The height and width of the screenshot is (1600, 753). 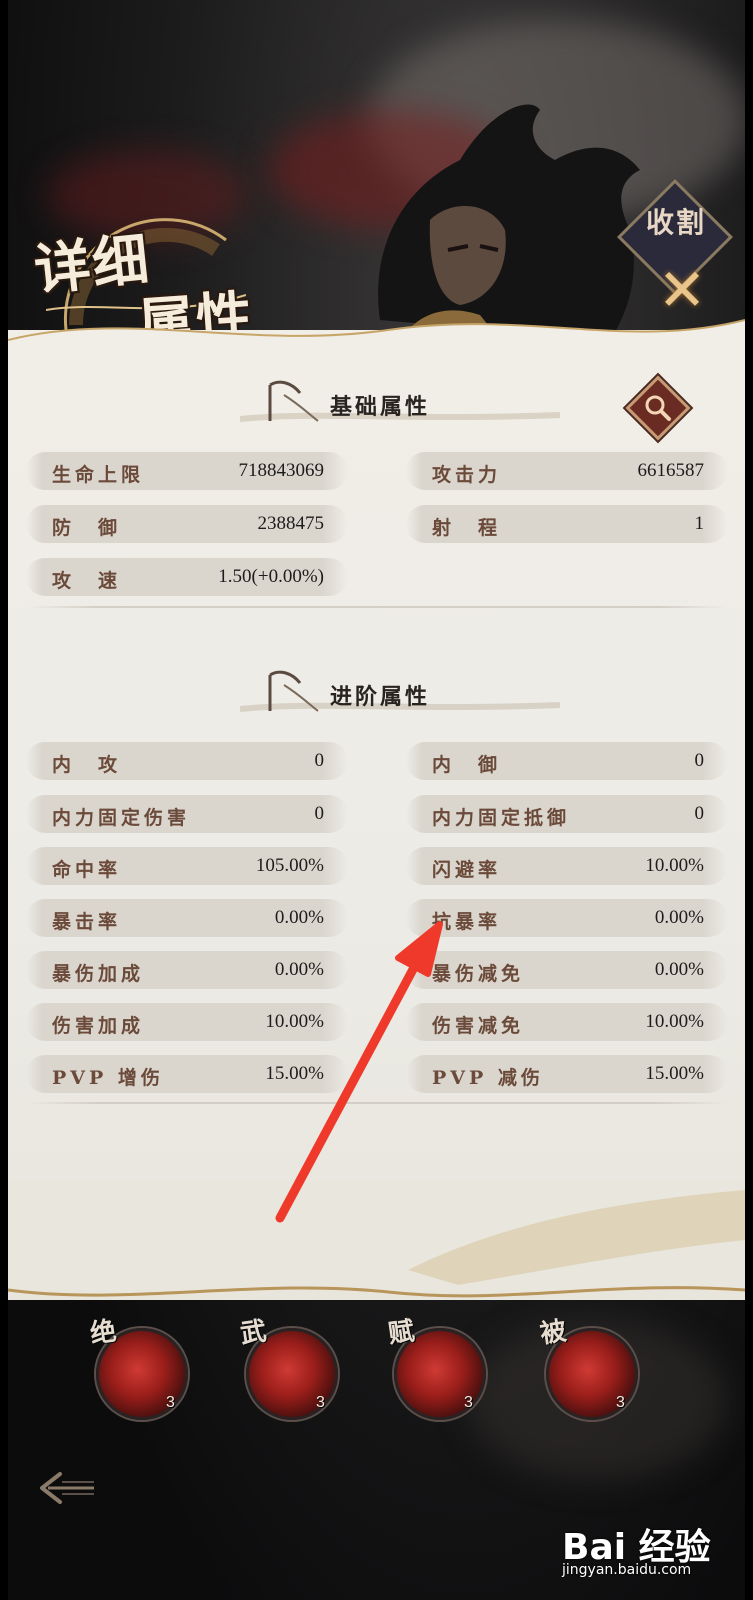 I want to click on stat-value: 6616587, so click(x=671, y=470).